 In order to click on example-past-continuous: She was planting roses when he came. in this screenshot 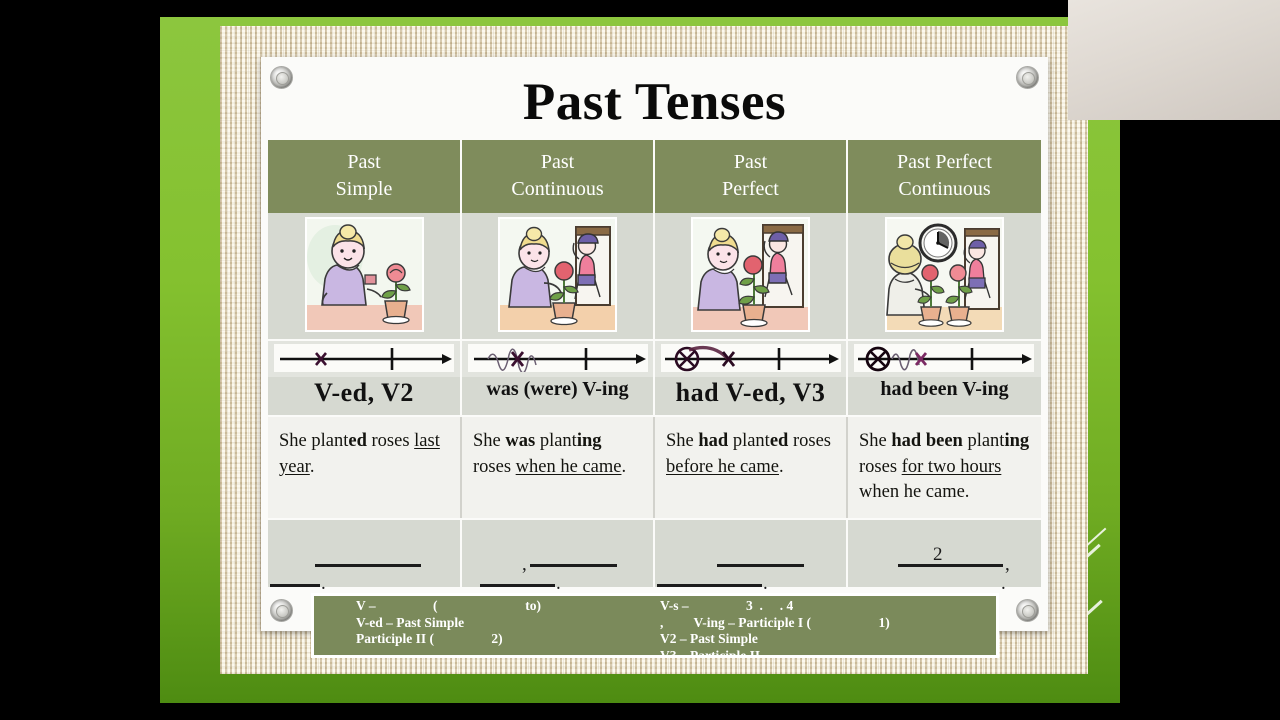, I will do `click(558, 468)`.